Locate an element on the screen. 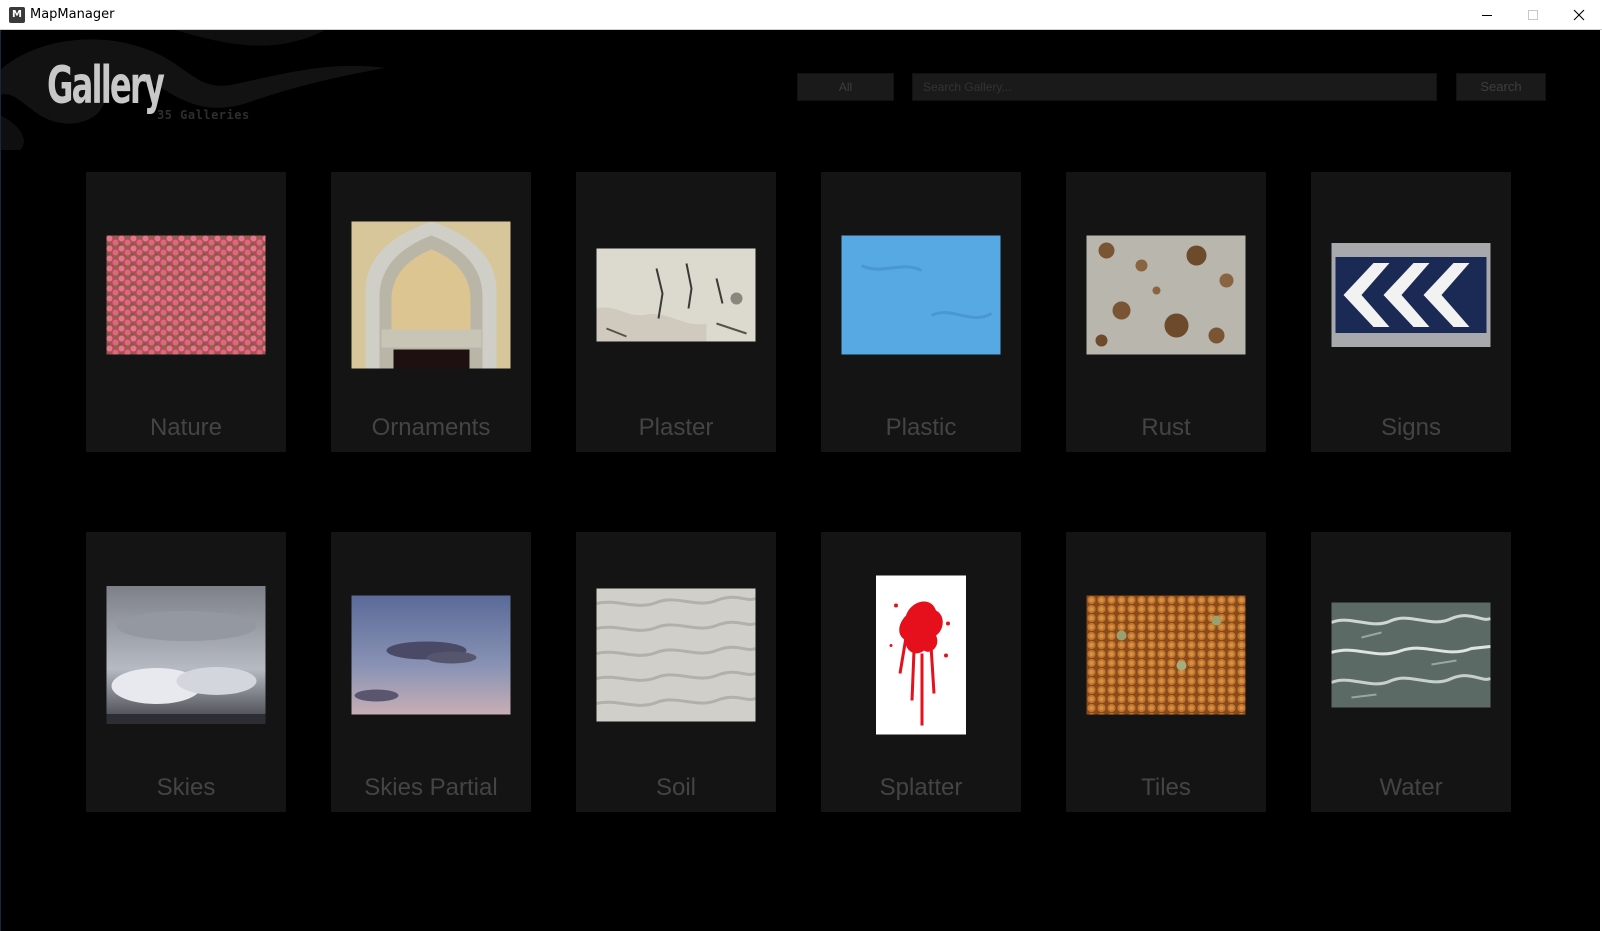 The height and width of the screenshot is (931, 1602). sand-ripples-image is located at coordinates (676, 655).